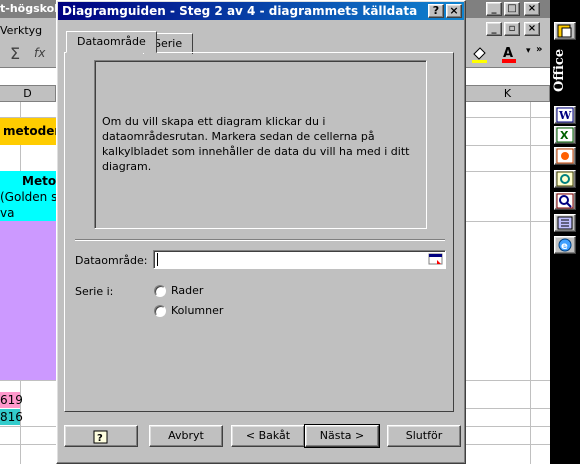  I want to click on finish-button: Slutför, so click(424, 436).